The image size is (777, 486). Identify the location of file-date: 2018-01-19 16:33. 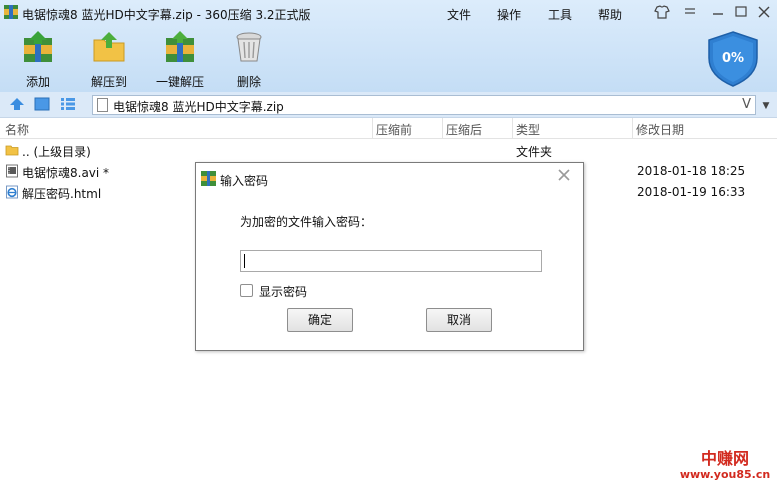
(691, 192).